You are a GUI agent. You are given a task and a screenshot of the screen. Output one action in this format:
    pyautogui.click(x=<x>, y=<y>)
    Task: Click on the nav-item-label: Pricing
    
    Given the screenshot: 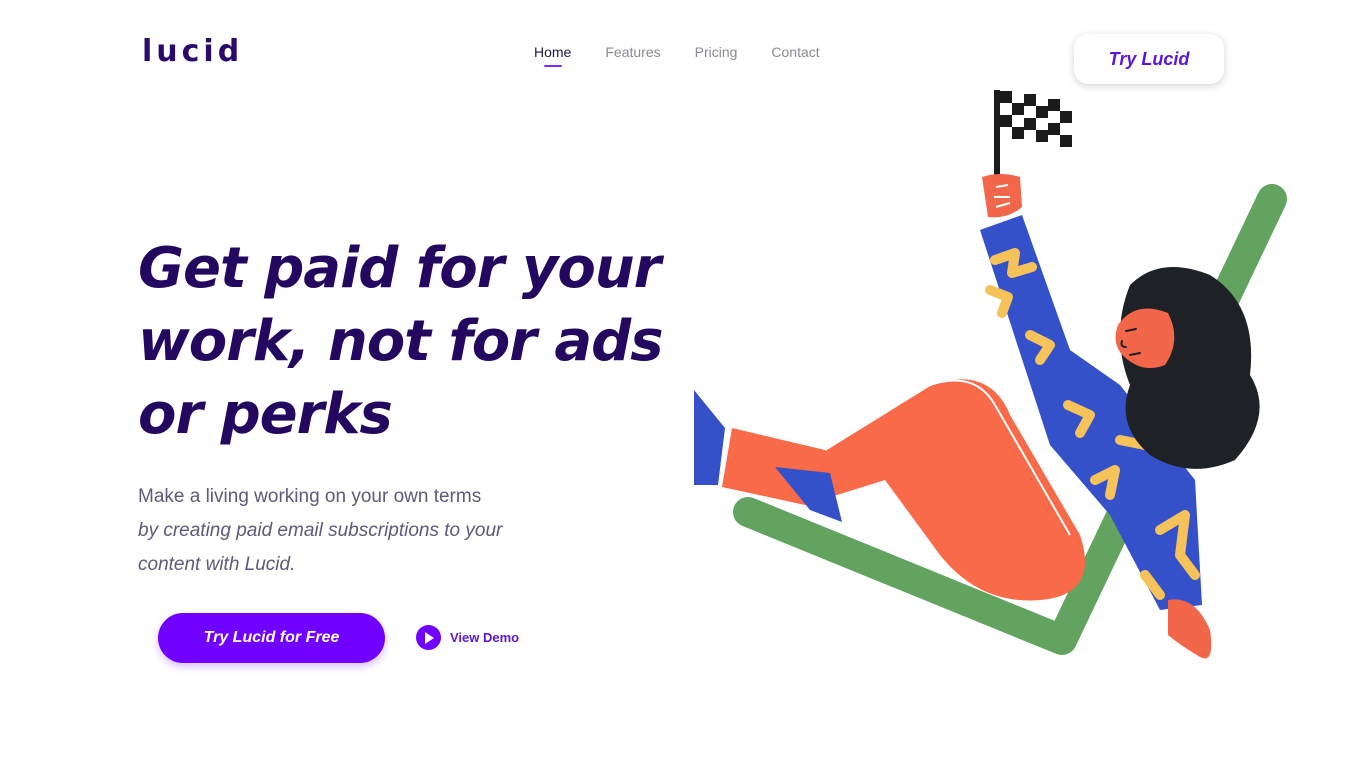 What is the action you would take?
    pyautogui.click(x=716, y=52)
    